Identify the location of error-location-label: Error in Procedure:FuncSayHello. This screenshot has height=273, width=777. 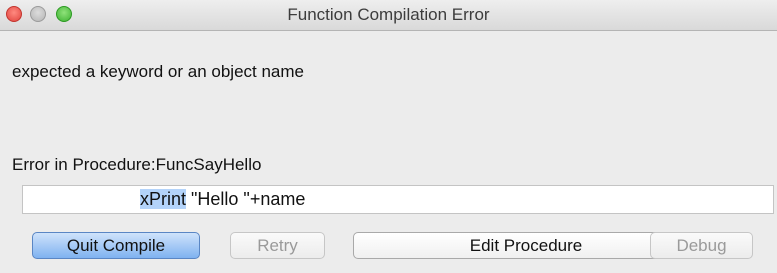
(137, 164).